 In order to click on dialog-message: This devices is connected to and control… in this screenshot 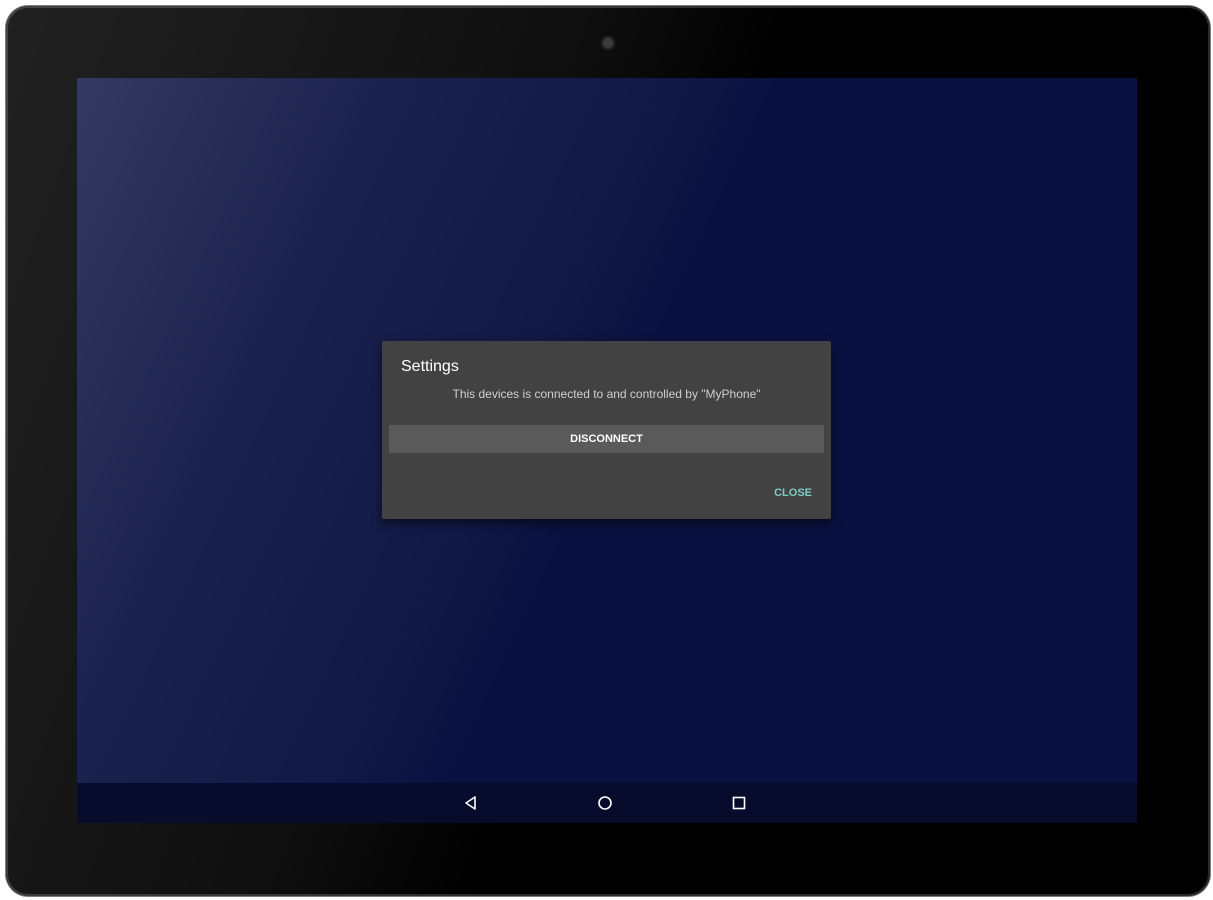, I will do `click(606, 394)`.